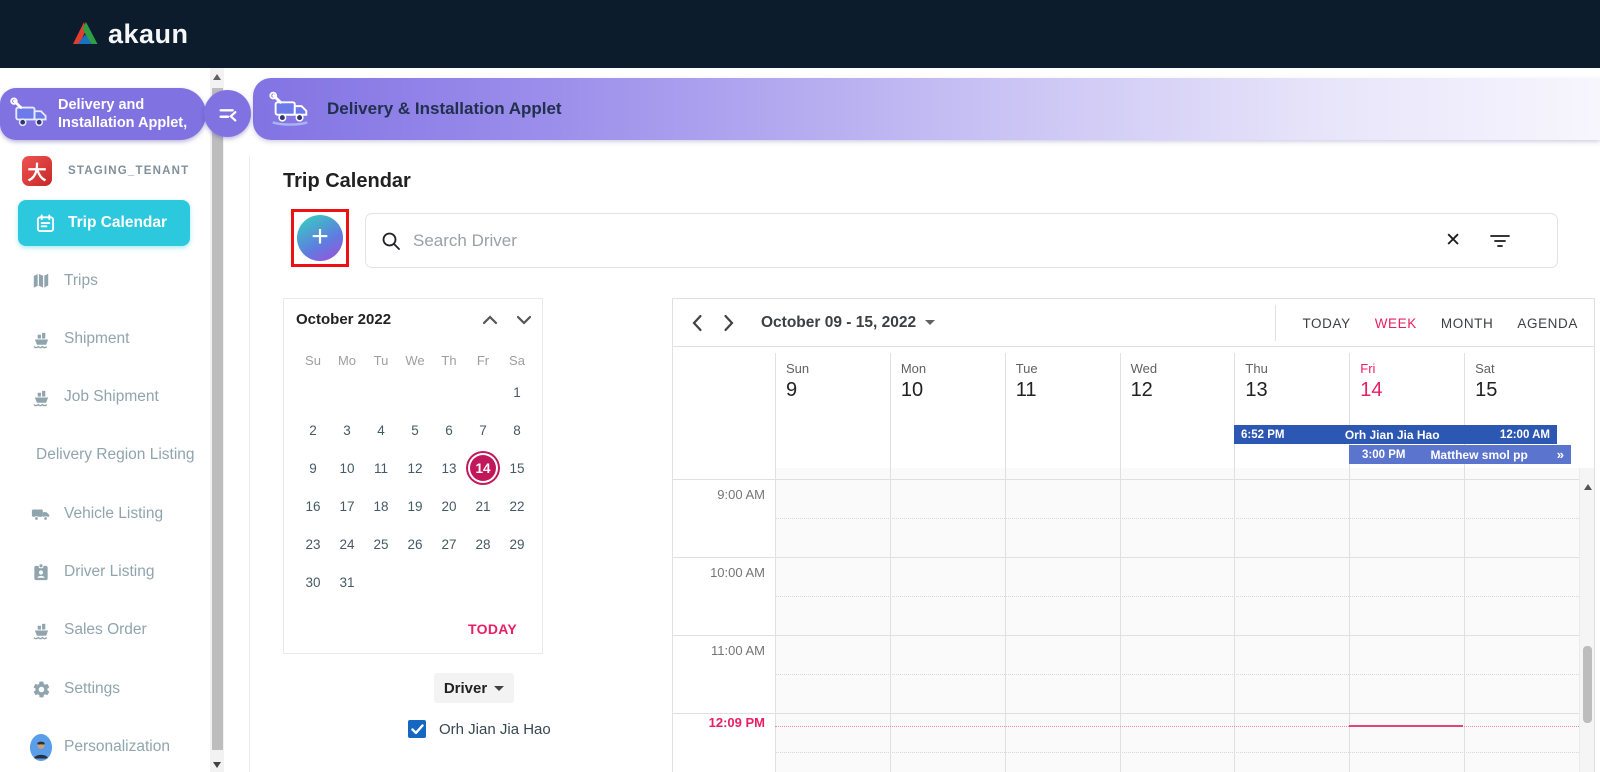 Image resolution: width=1600 pixels, height=772 pixels. Describe the element at coordinates (499, 688) in the screenshot. I see `caret-down-icon` at that location.